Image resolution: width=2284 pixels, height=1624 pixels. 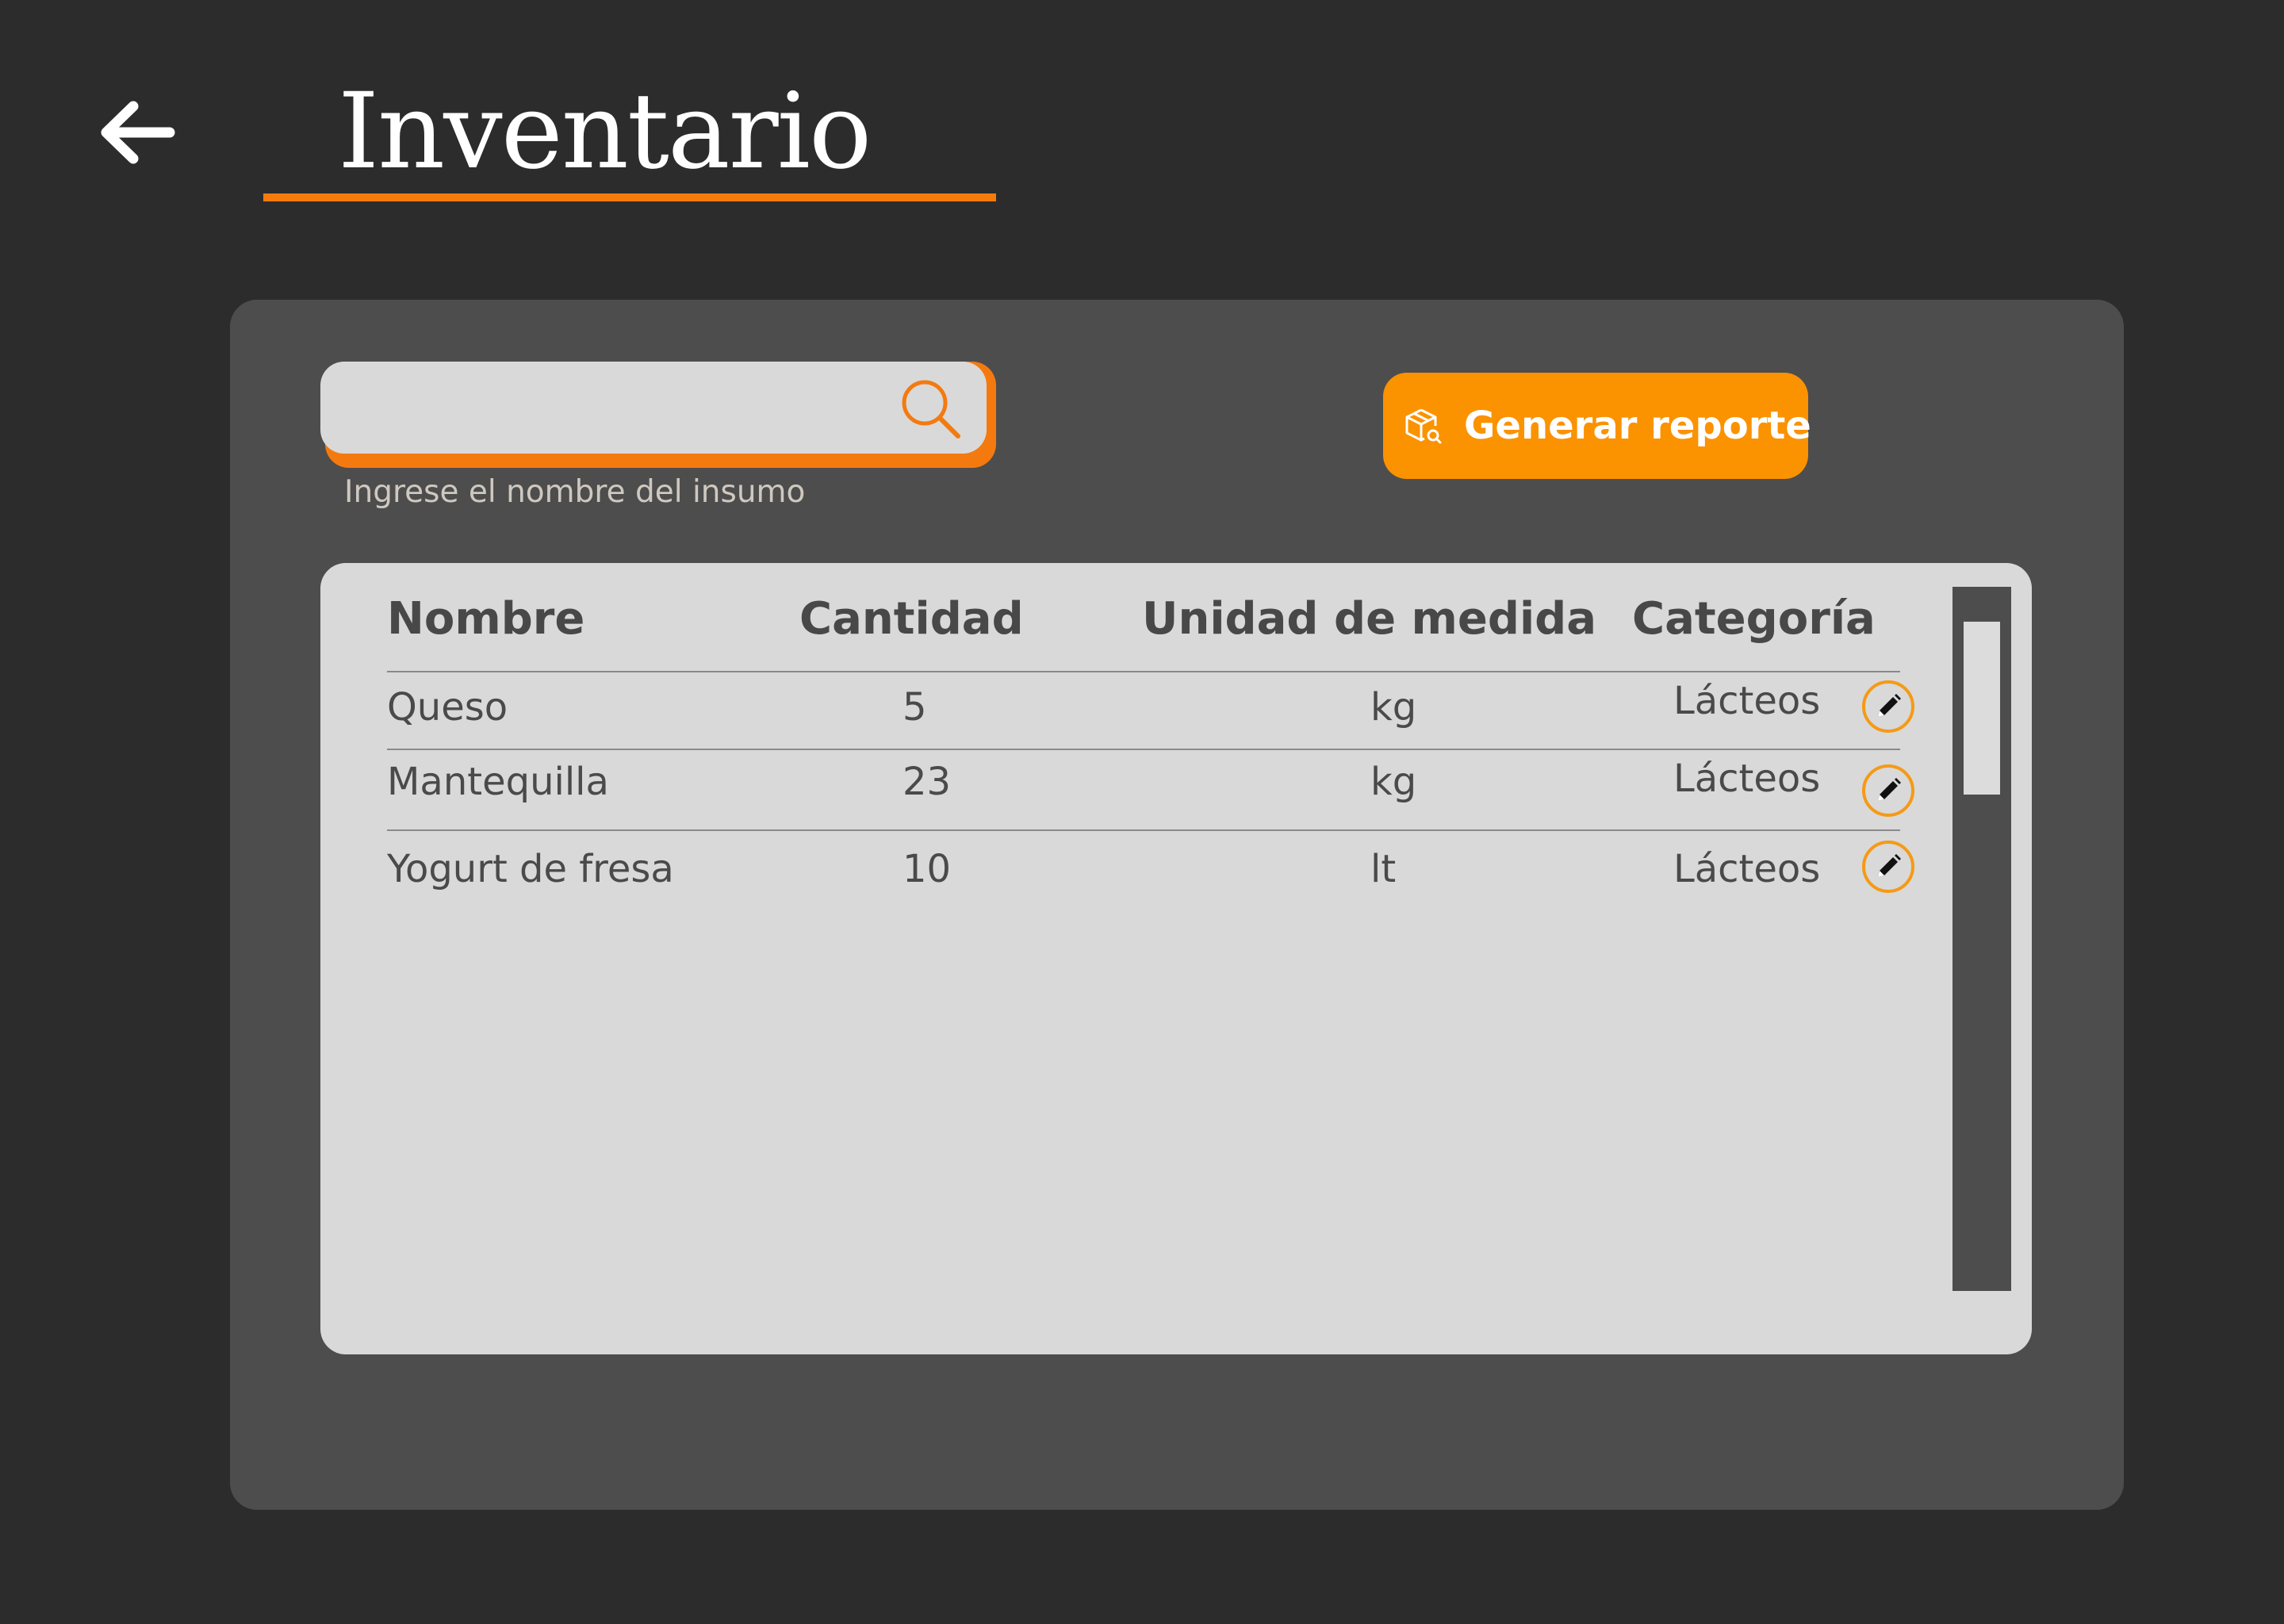 What do you see at coordinates (498, 782) in the screenshot?
I see `cell-nombre: Mantequilla` at bounding box center [498, 782].